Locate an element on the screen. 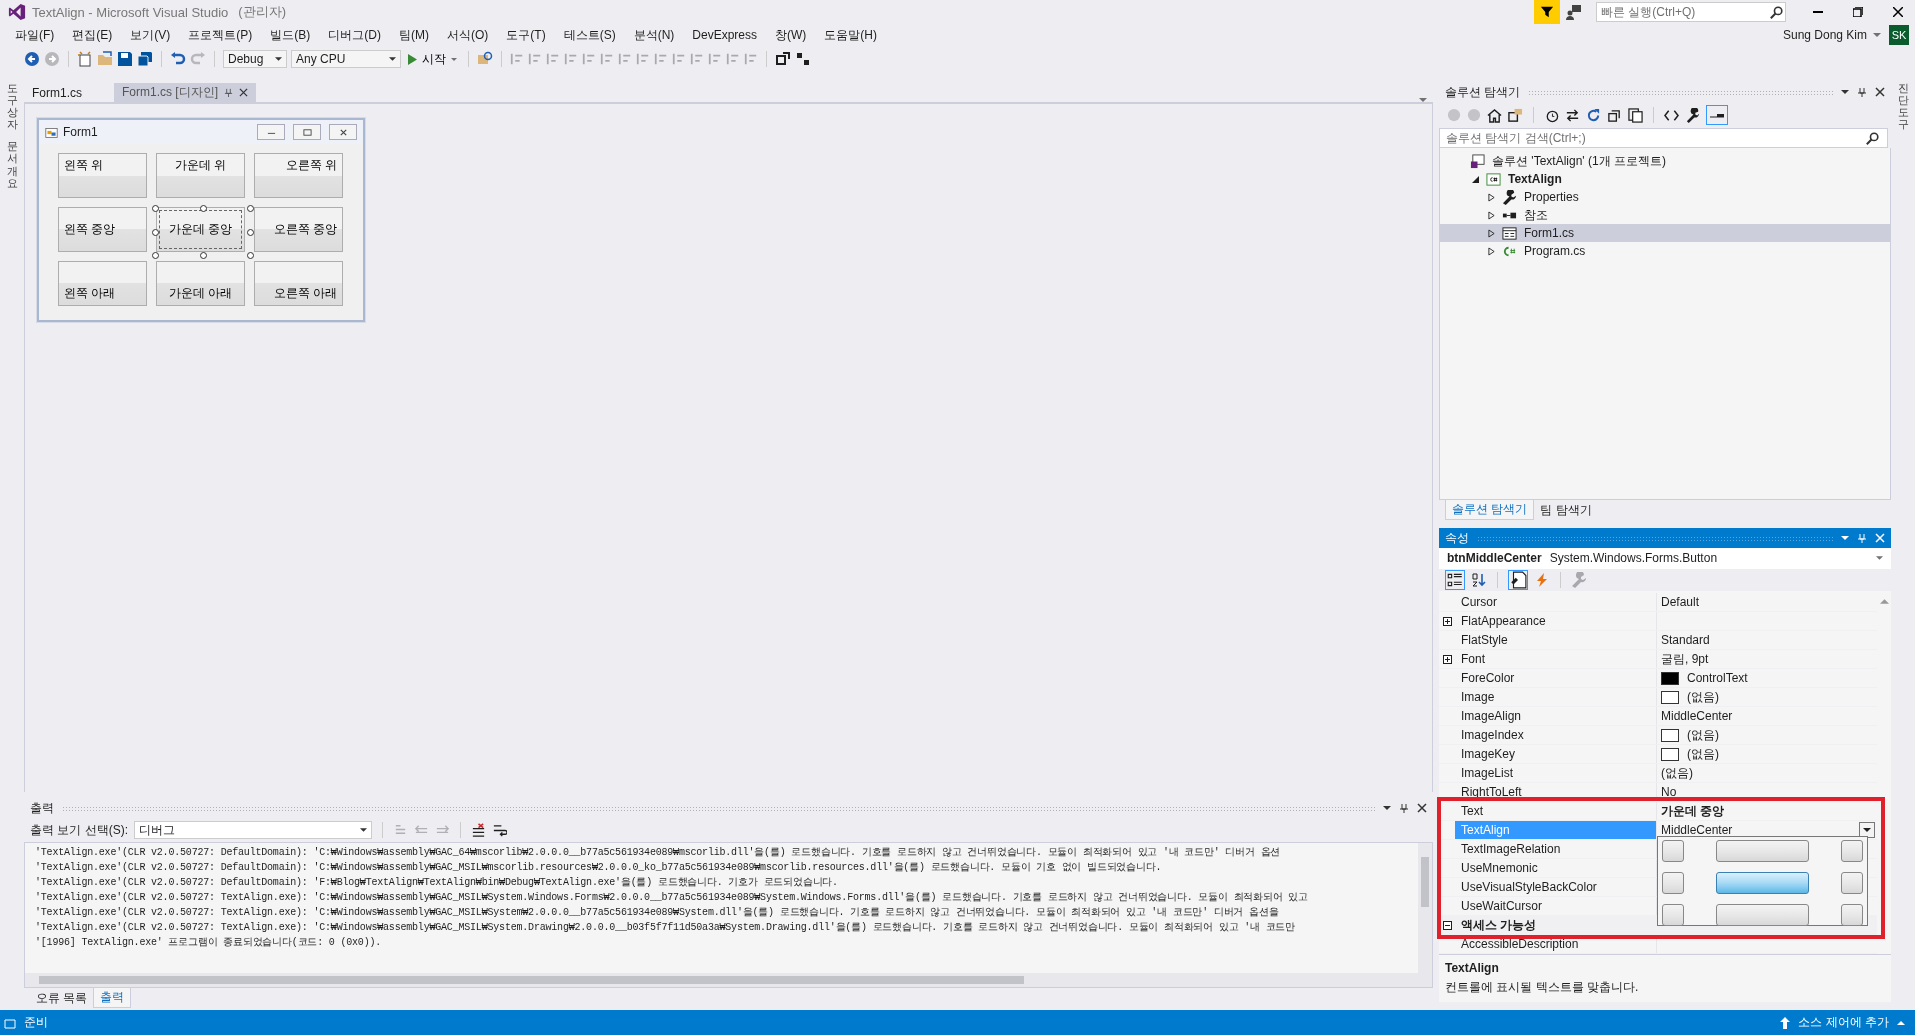 This screenshot has height=1035, width=1915. property-value: No is located at coordinates (1669, 792).